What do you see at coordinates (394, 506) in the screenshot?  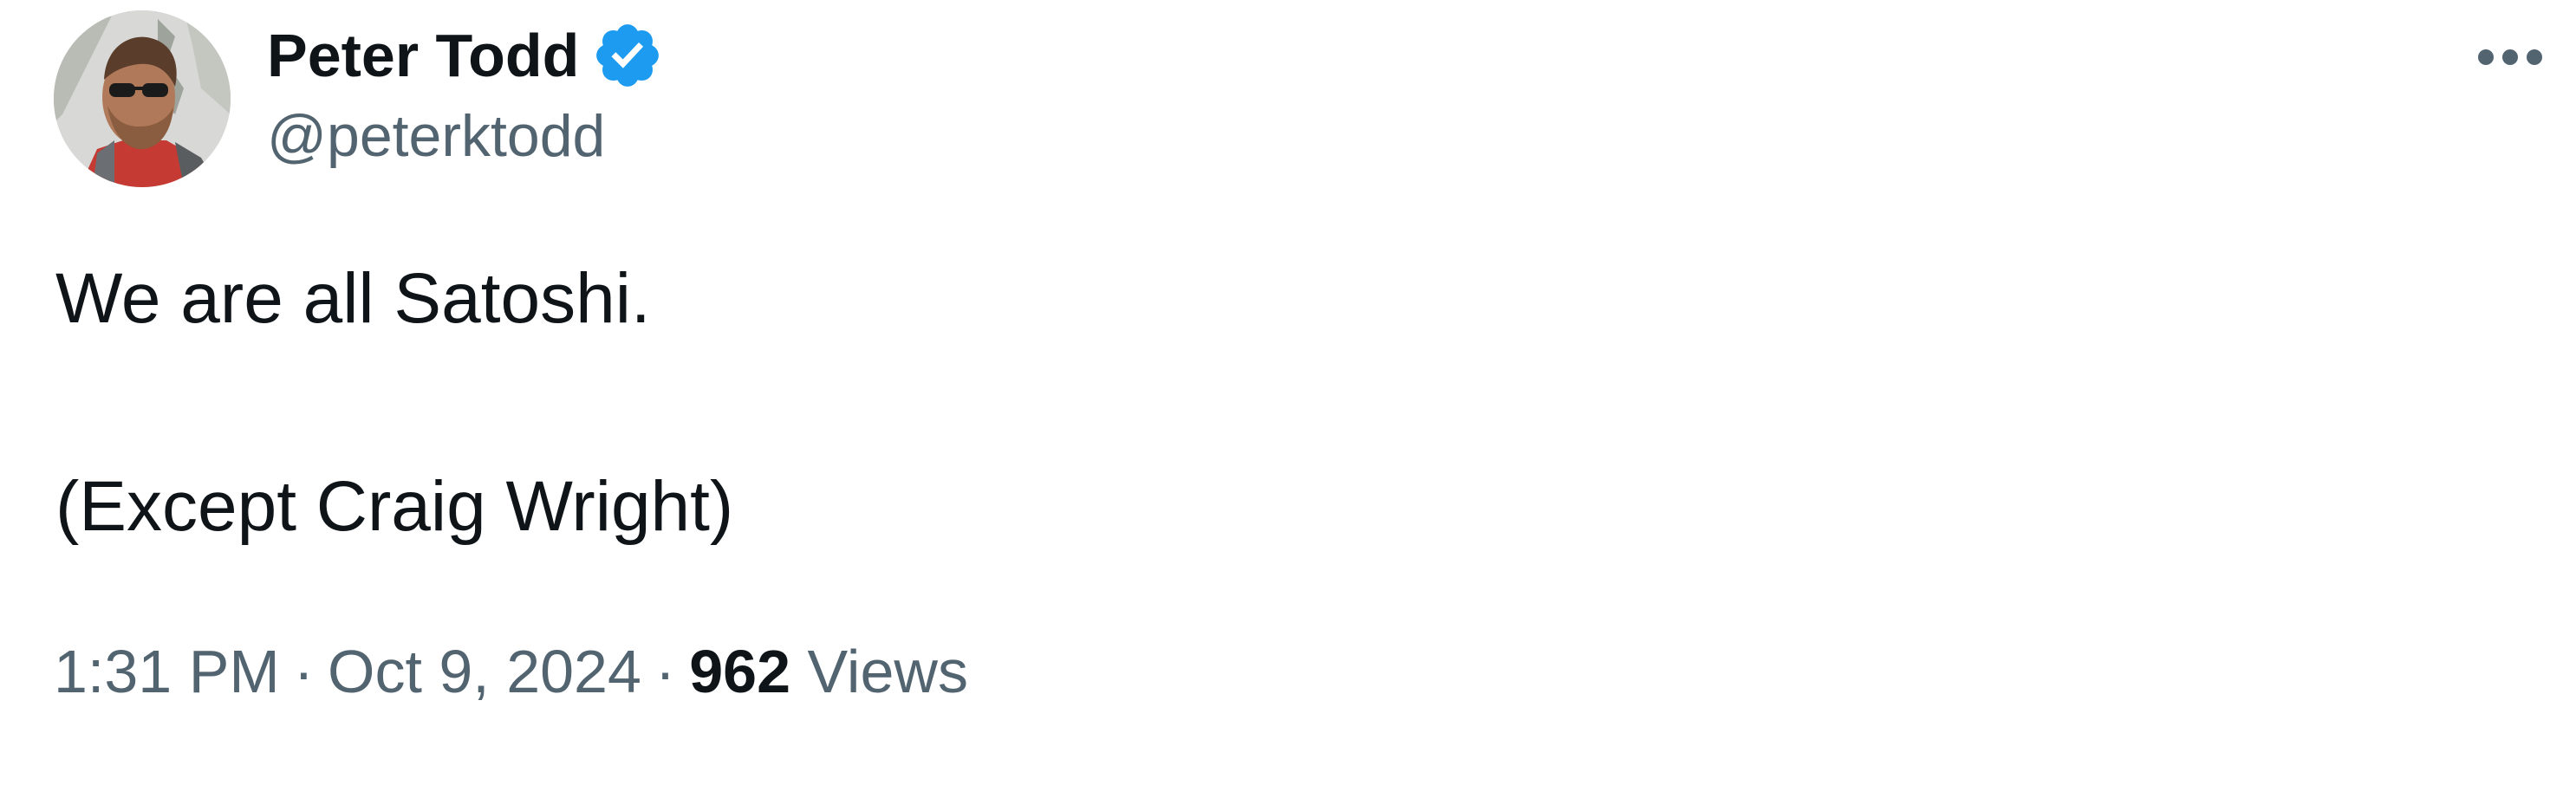 I see `tweet-text-line: (Except Craig Wright)` at bounding box center [394, 506].